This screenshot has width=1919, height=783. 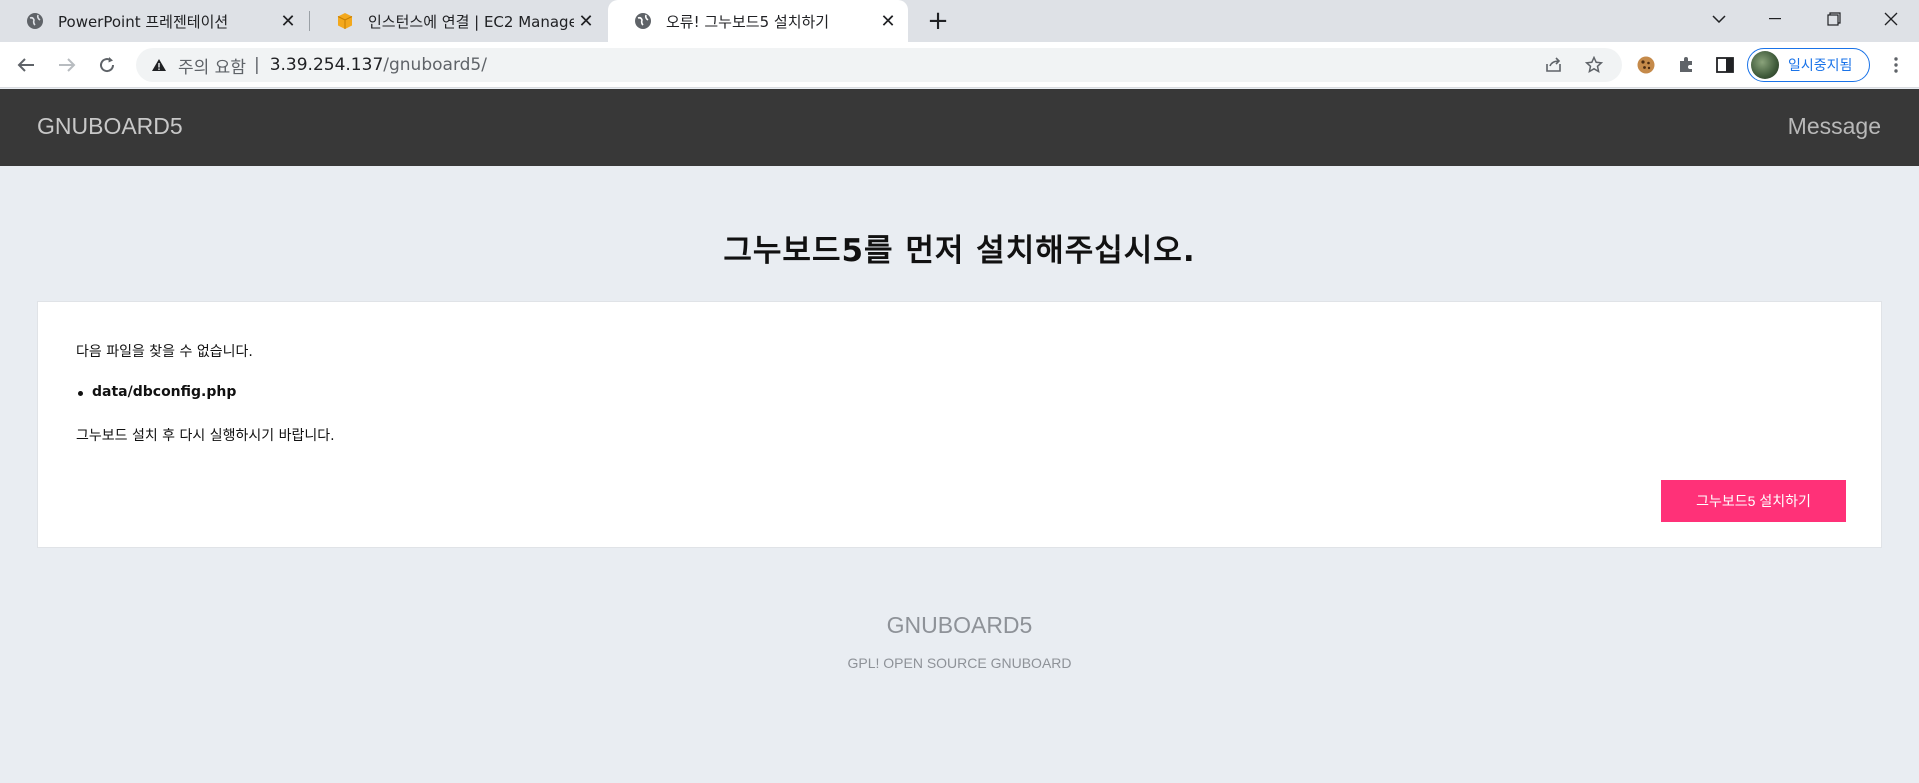 I want to click on url-path: /gnuboard5/, so click(x=435, y=65).